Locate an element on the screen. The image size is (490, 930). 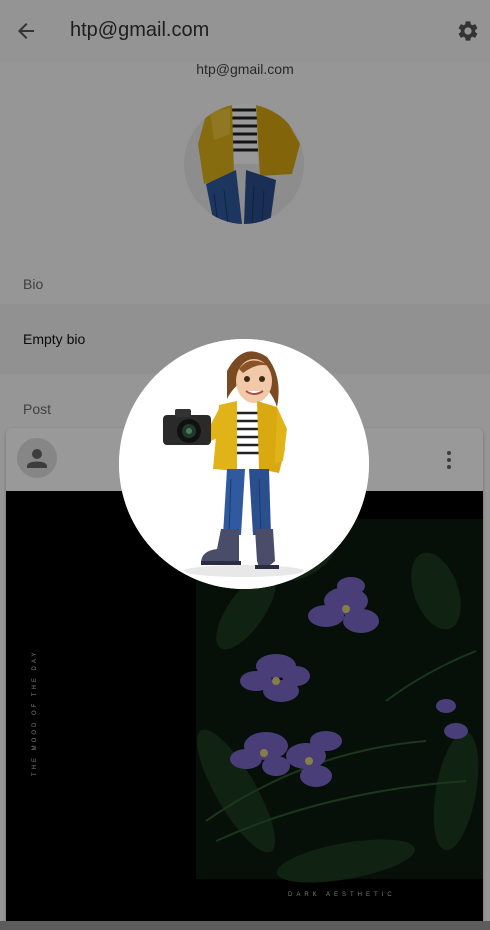
enlarged-avatar is located at coordinates (244, 464).